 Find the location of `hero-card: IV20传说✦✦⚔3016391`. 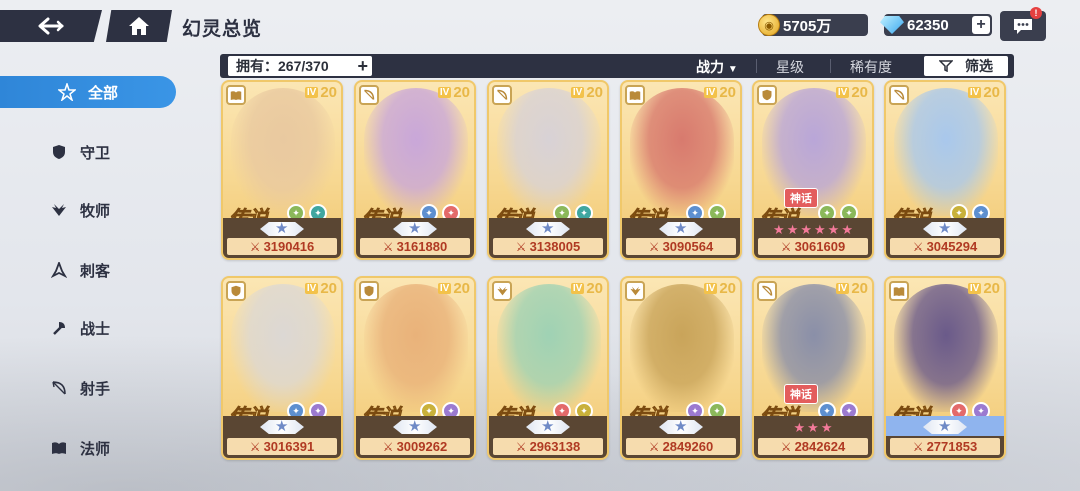

hero-card: IV20传说✦✦⚔3016391 is located at coordinates (282, 368).